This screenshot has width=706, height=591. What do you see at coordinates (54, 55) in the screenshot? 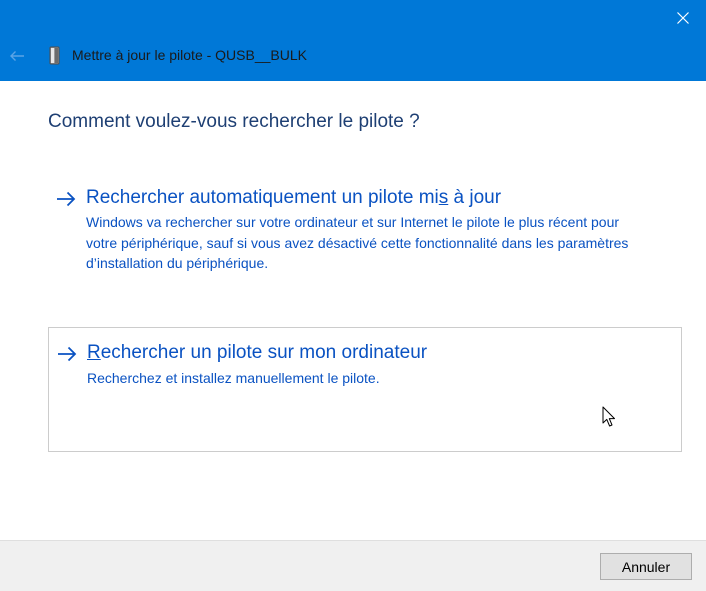
I see `usb-device-icon` at bounding box center [54, 55].